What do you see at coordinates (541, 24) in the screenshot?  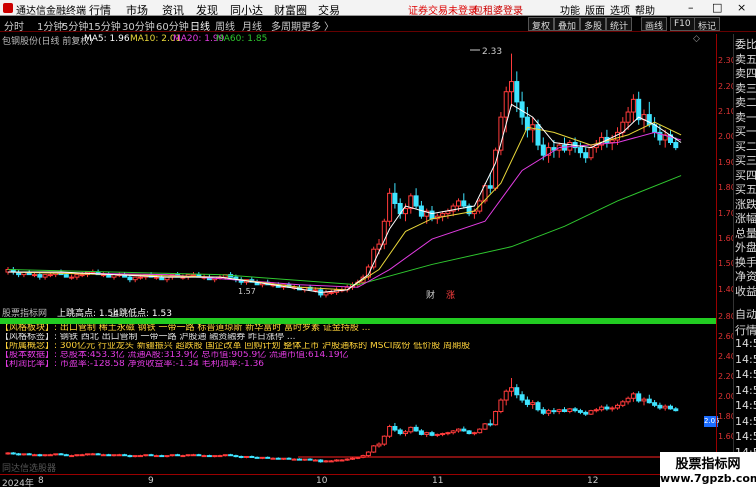 I see `fuquan-button: 复权` at bounding box center [541, 24].